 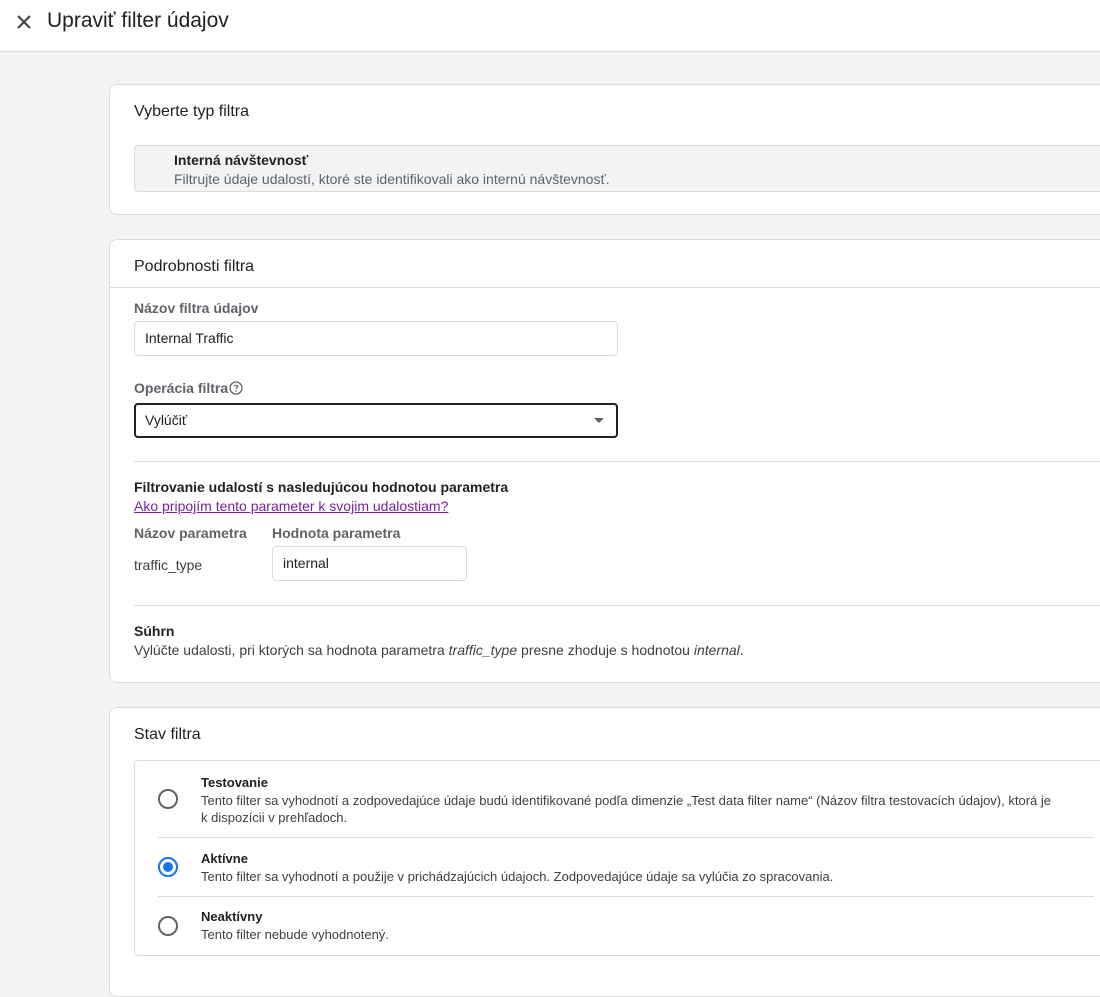 I want to click on filter-details-title: Podrobnosti filtra, so click(x=194, y=266).